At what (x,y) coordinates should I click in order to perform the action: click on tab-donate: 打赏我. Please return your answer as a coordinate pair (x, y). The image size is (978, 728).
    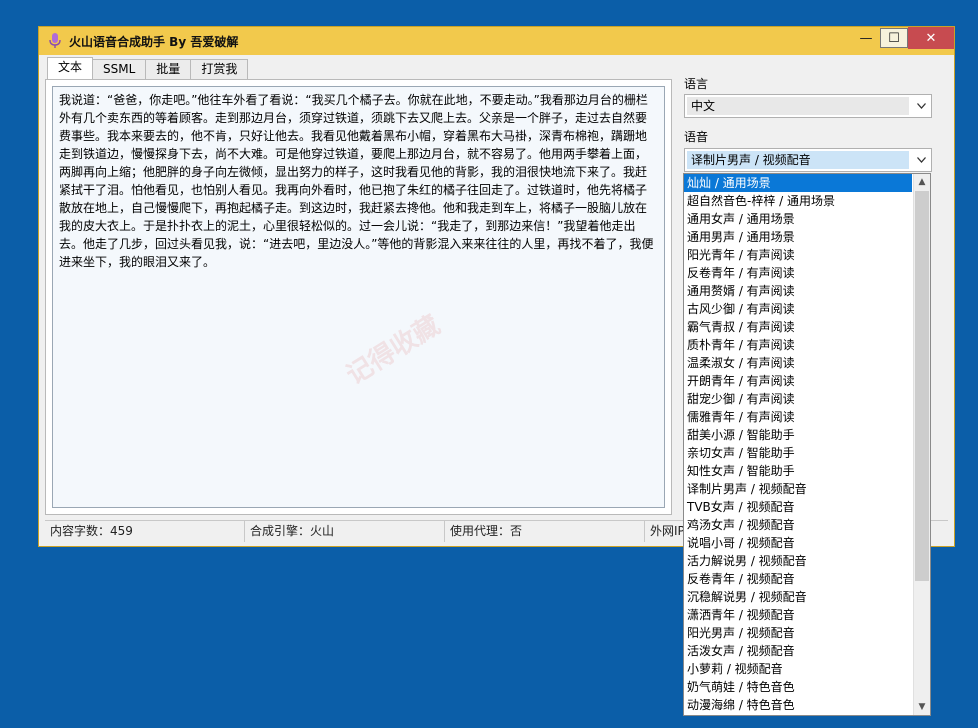
    Looking at the image, I should click on (219, 69).